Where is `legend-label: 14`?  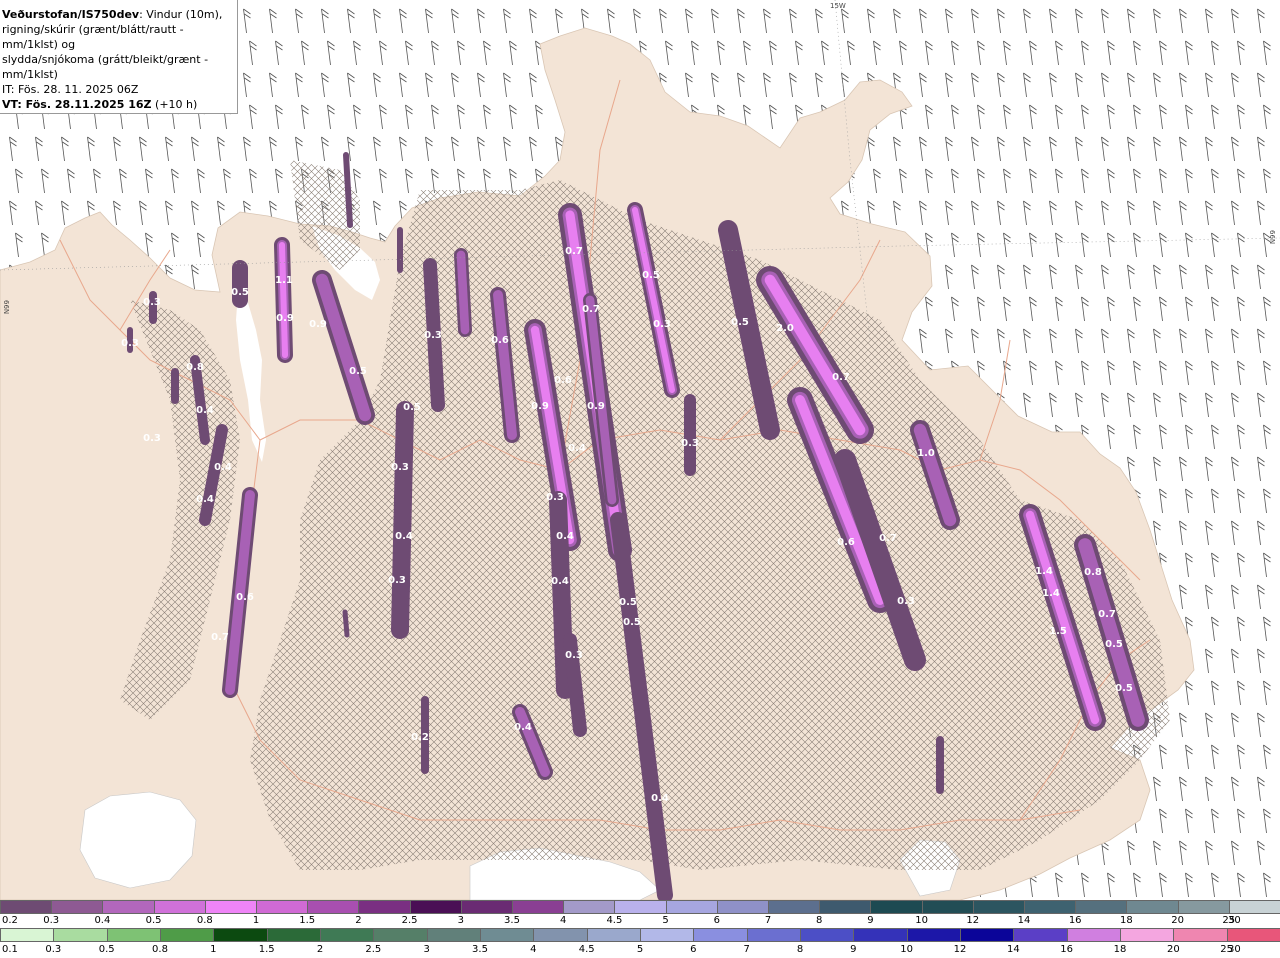
legend-label: 14 is located at coordinates (1013, 949).